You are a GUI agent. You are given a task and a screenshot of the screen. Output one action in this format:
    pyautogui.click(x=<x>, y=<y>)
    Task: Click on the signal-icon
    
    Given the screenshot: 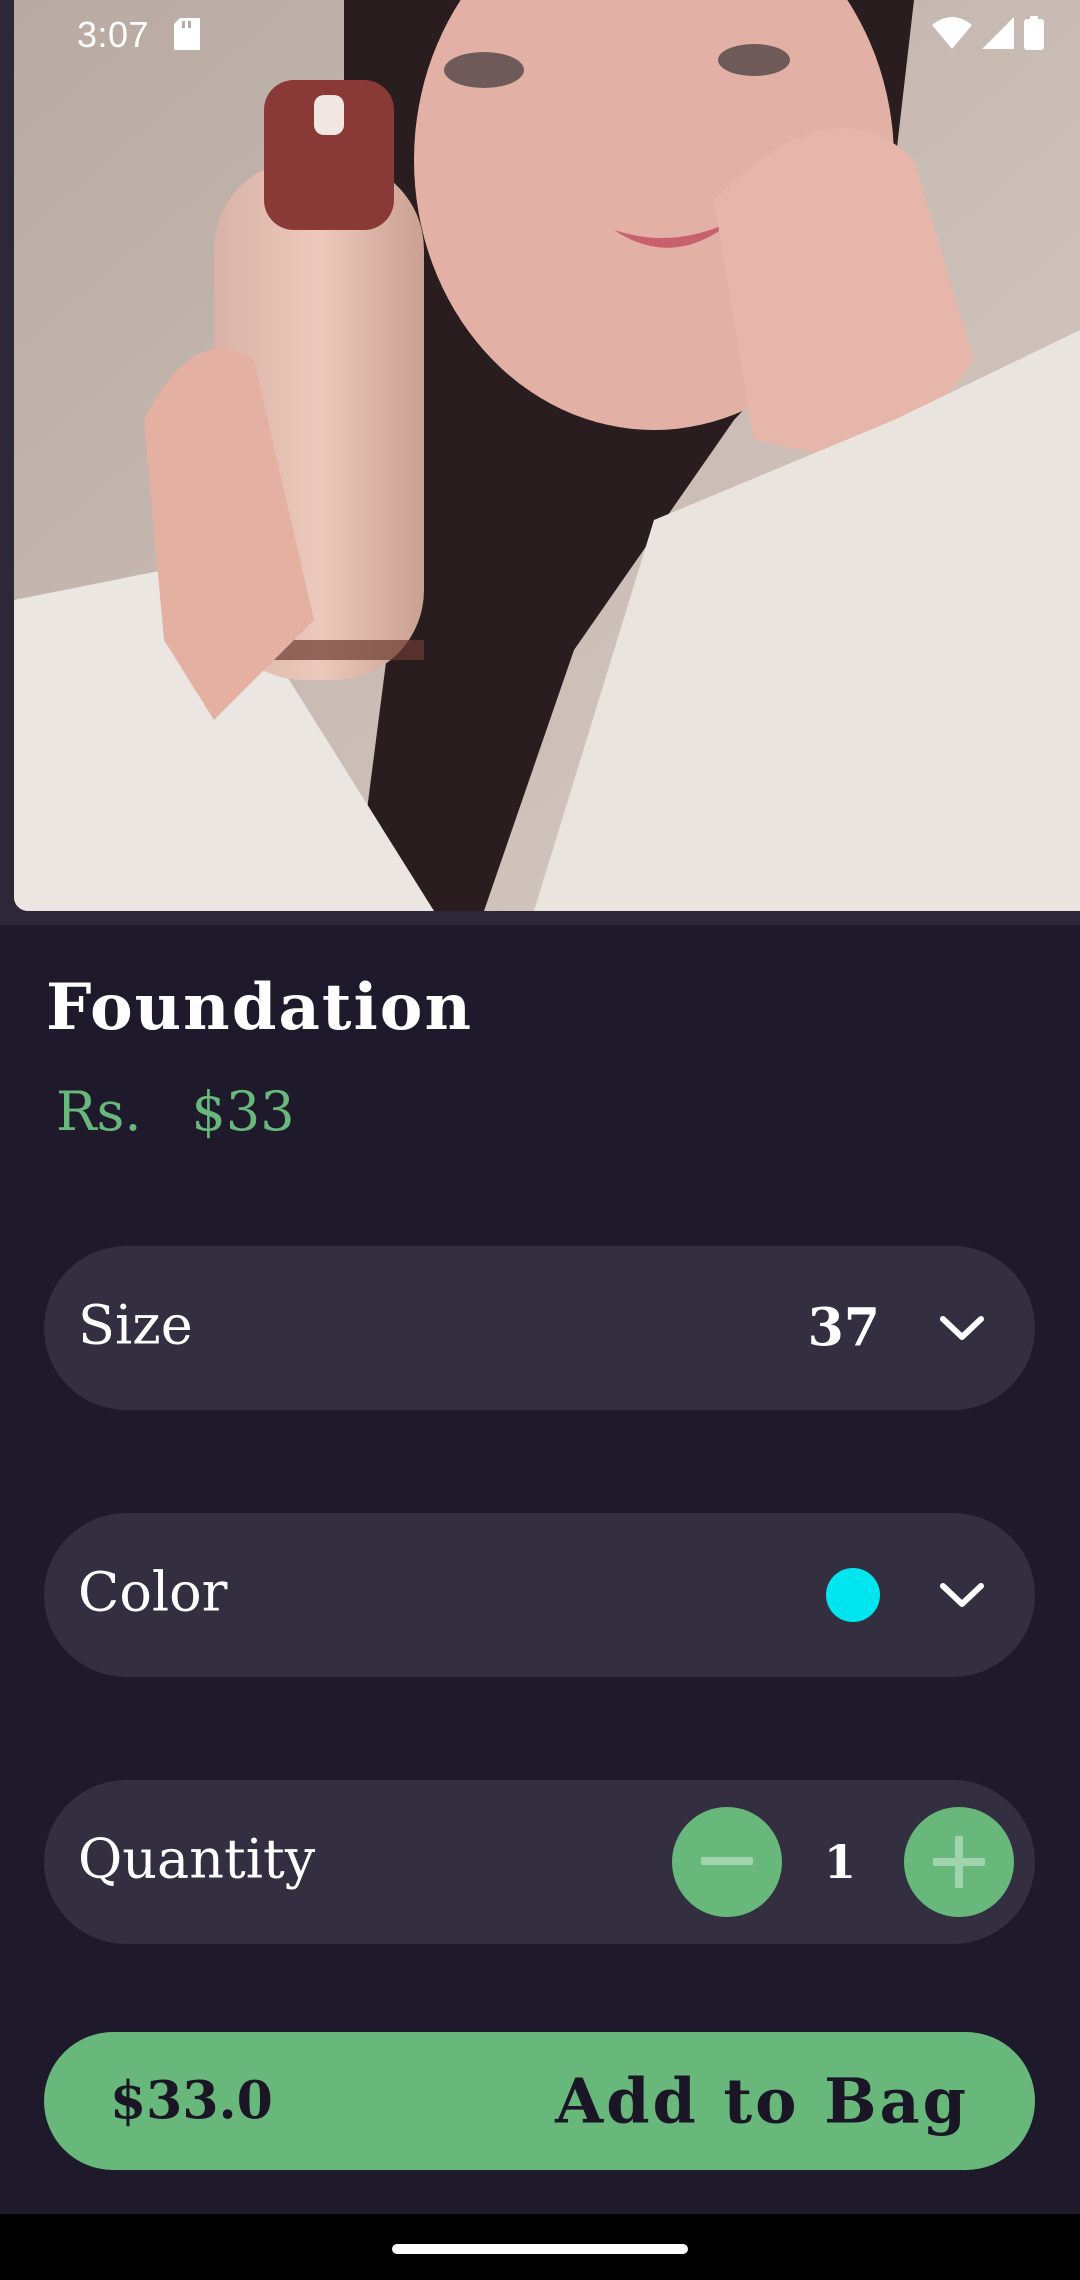 What is the action you would take?
    pyautogui.click(x=998, y=33)
    